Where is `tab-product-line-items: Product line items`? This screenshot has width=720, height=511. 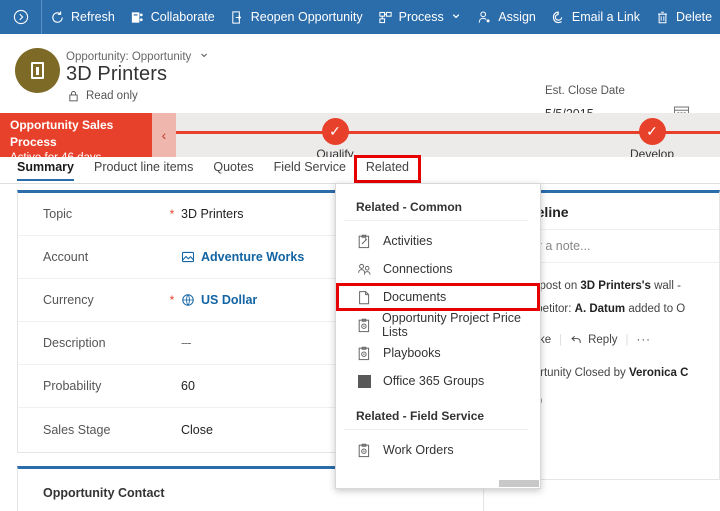
tab-product-line-items: Product line items is located at coordinates (143, 169).